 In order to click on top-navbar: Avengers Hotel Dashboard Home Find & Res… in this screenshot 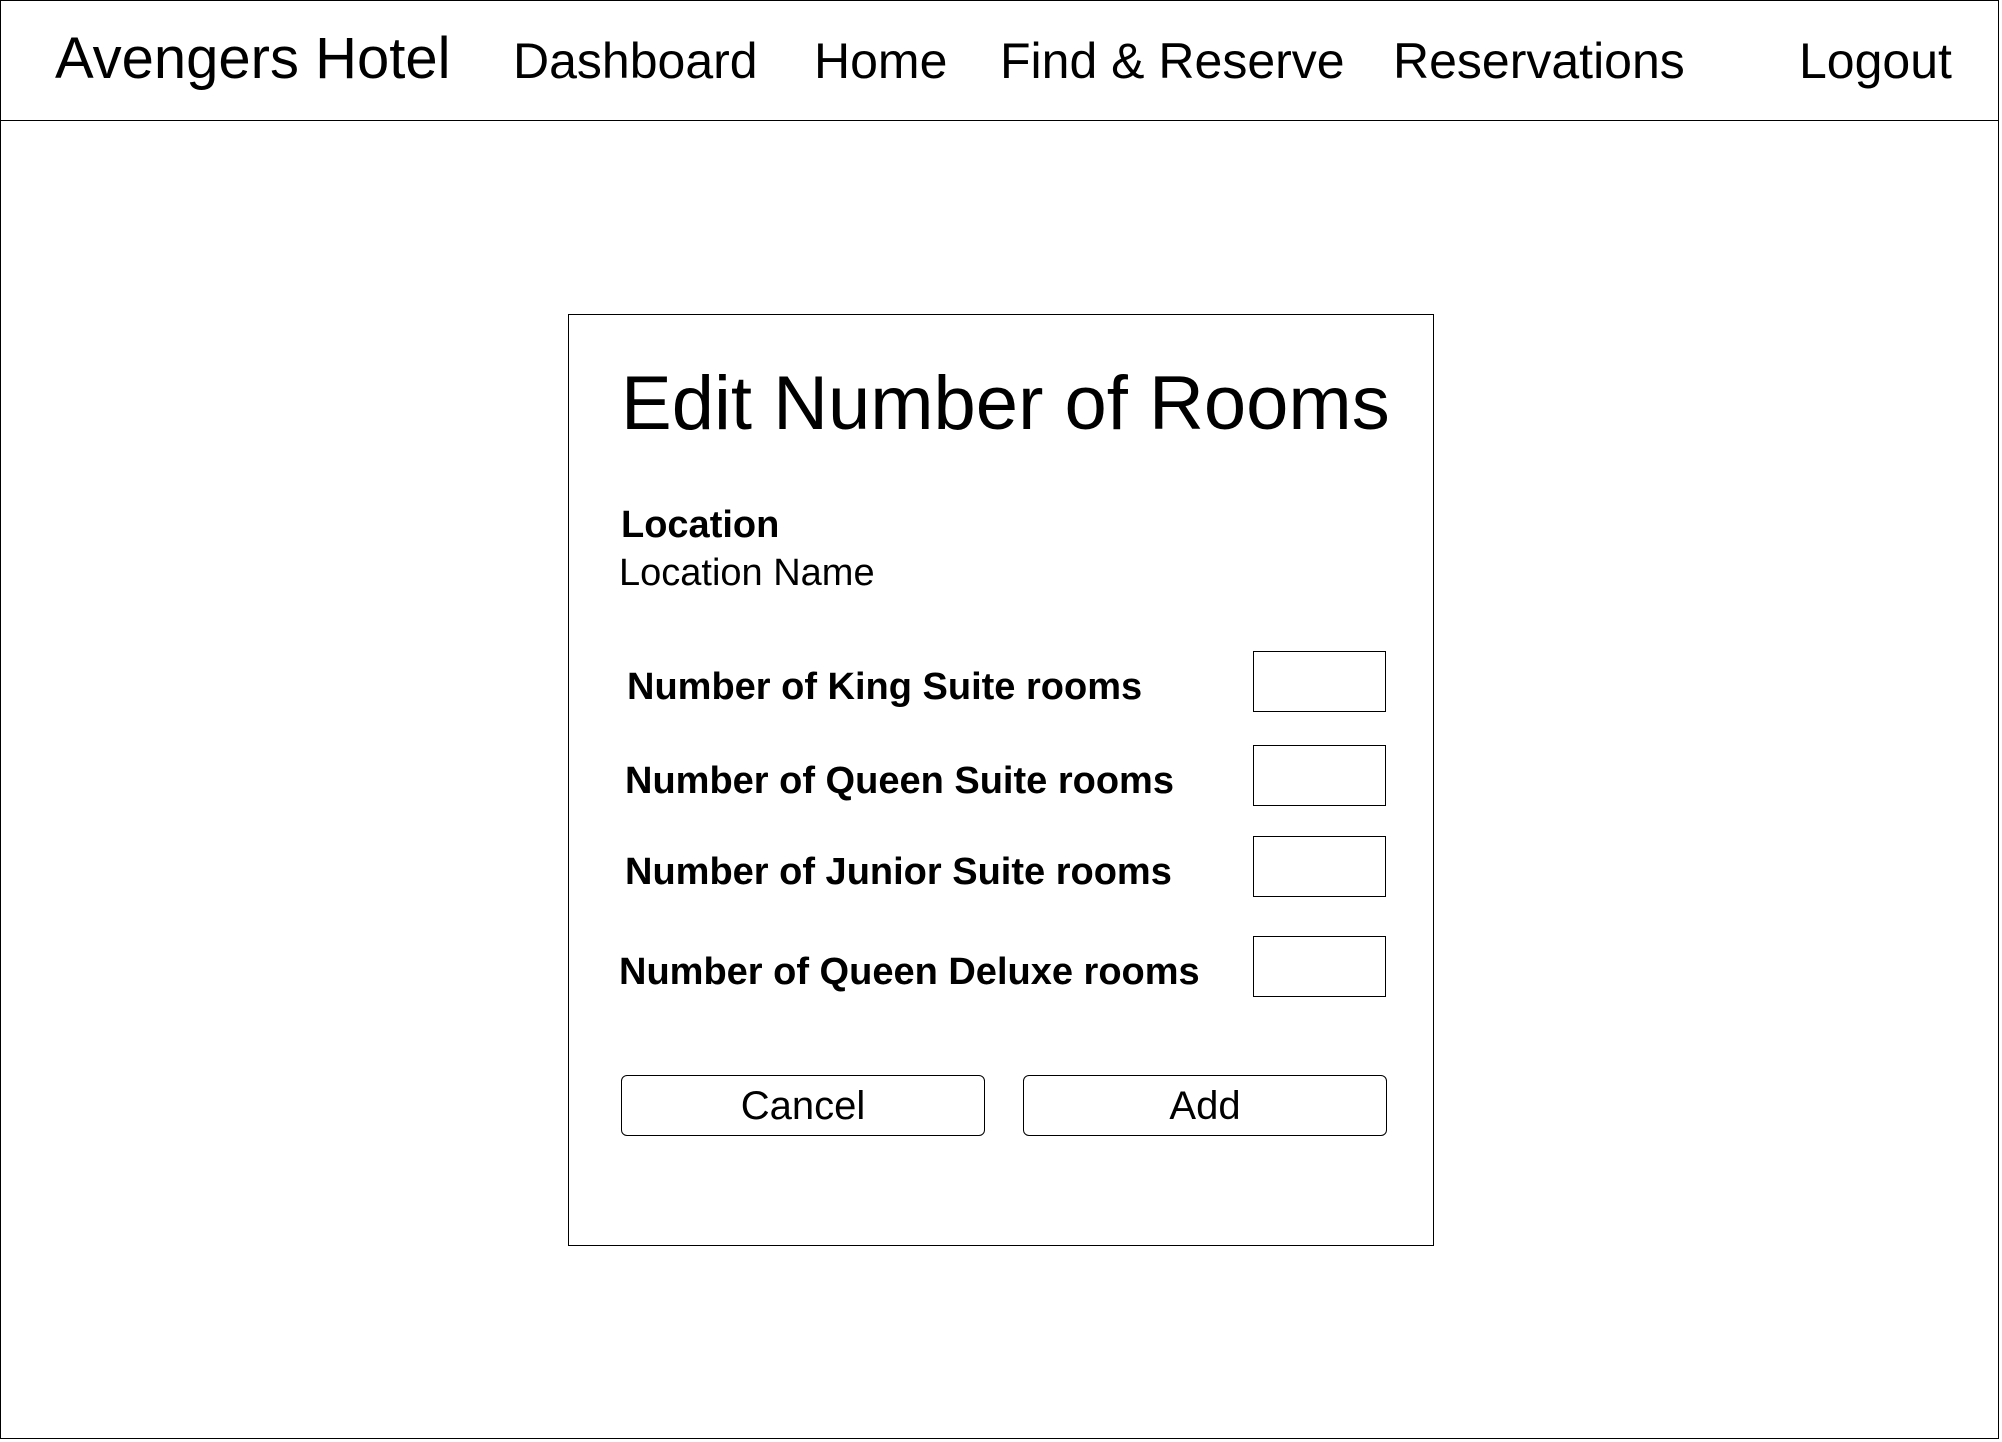, I will do `click(999, 60)`.